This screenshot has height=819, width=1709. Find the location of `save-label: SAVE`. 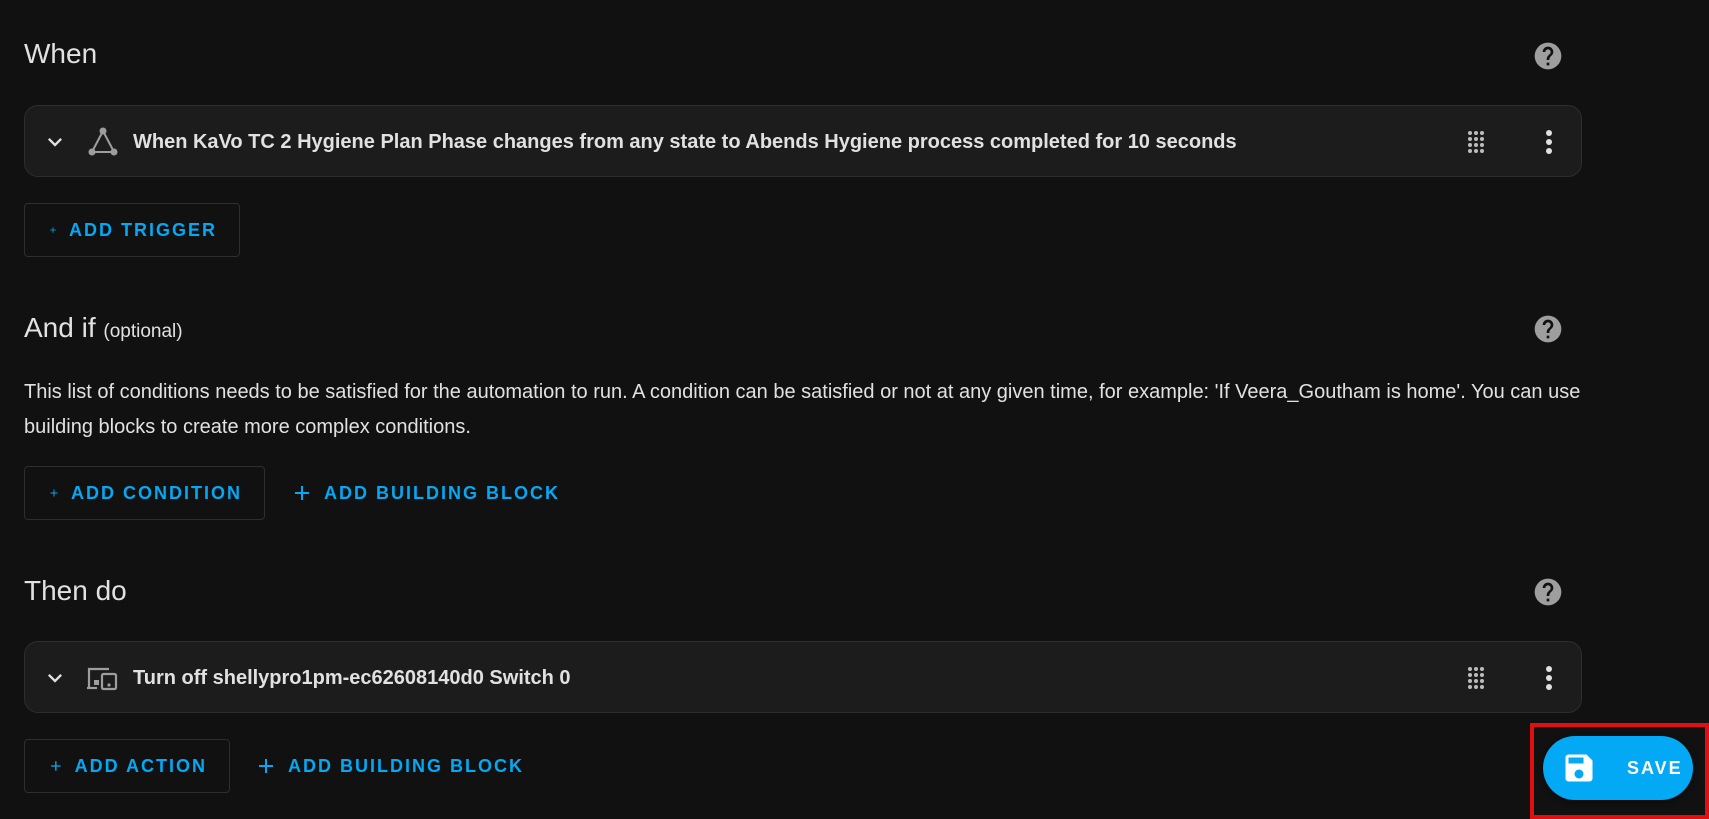

save-label: SAVE is located at coordinates (1655, 767).